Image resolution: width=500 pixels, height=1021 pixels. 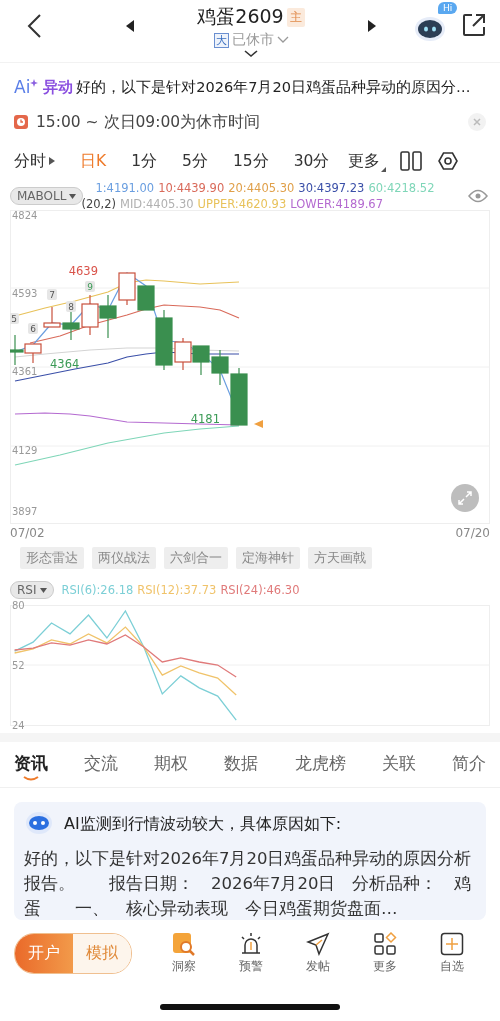 I want to click on info-tab: 资讯, so click(x=31, y=765).